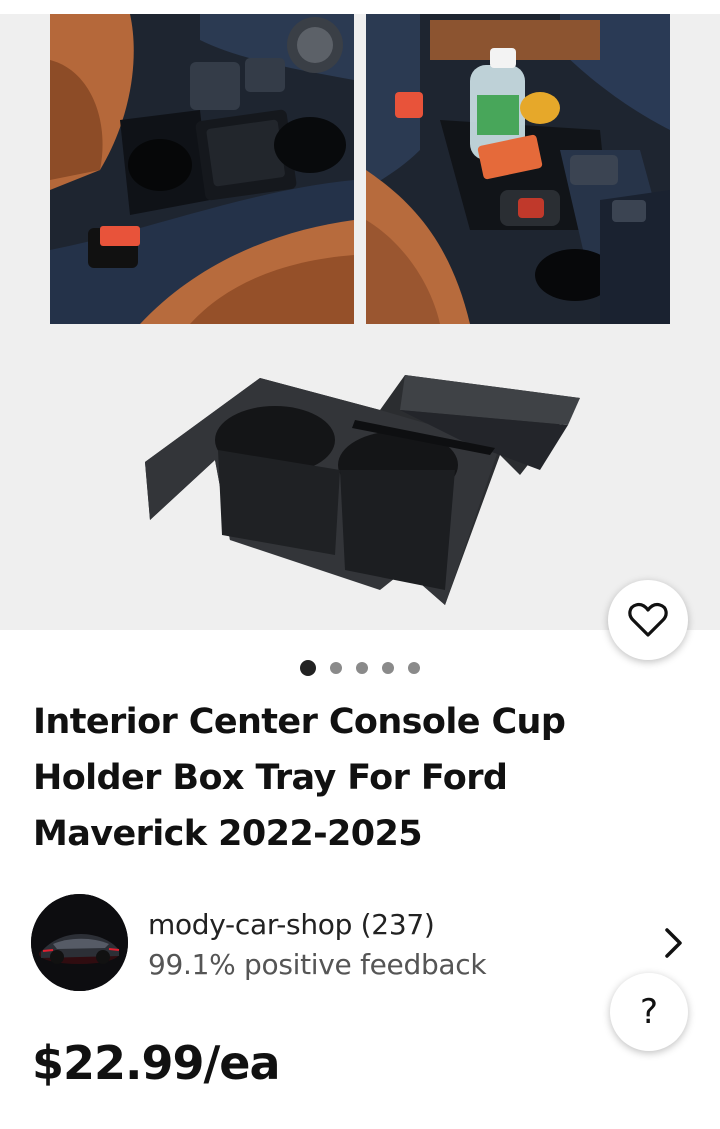  I want to click on listing-price: $22.99/ea, so click(156, 1063).